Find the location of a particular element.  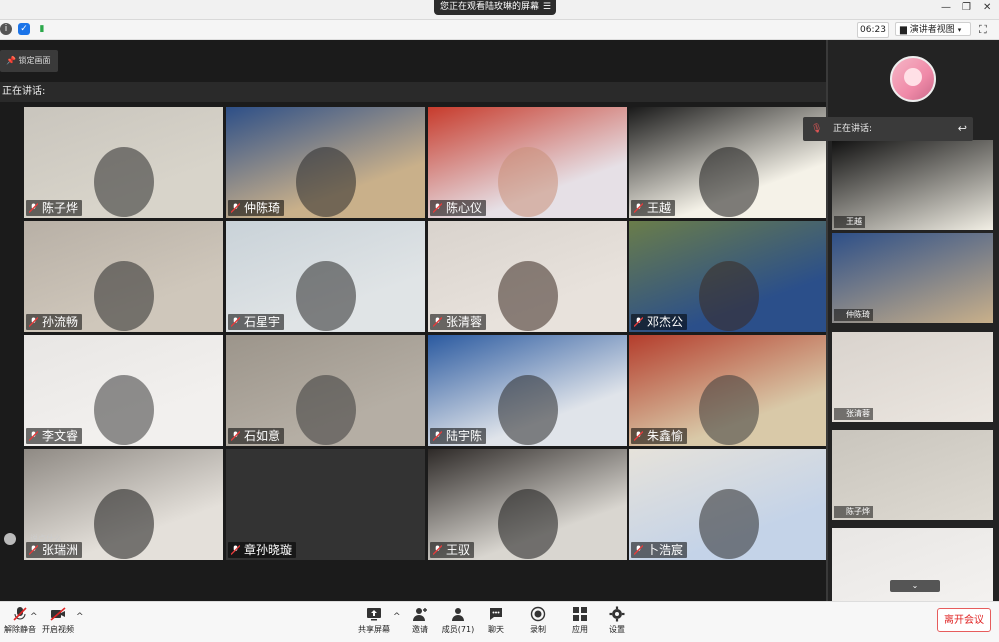

participant-name: 章孙晓璇 is located at coordinates (262, 550).